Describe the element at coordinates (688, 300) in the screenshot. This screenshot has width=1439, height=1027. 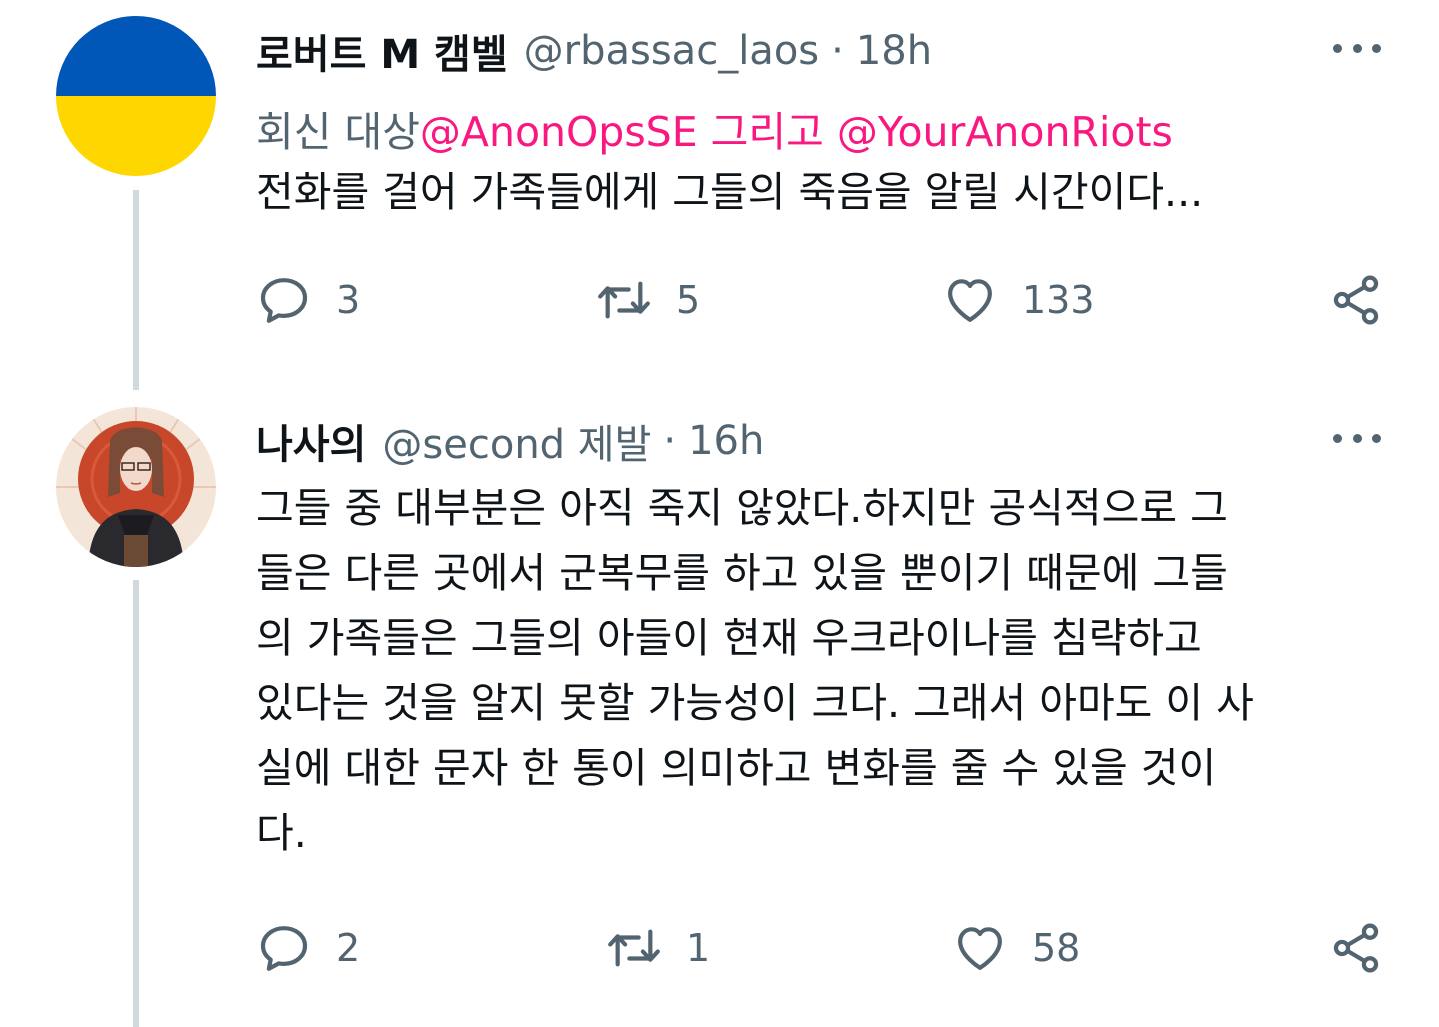
I see `retweet-count: 5` at that location.